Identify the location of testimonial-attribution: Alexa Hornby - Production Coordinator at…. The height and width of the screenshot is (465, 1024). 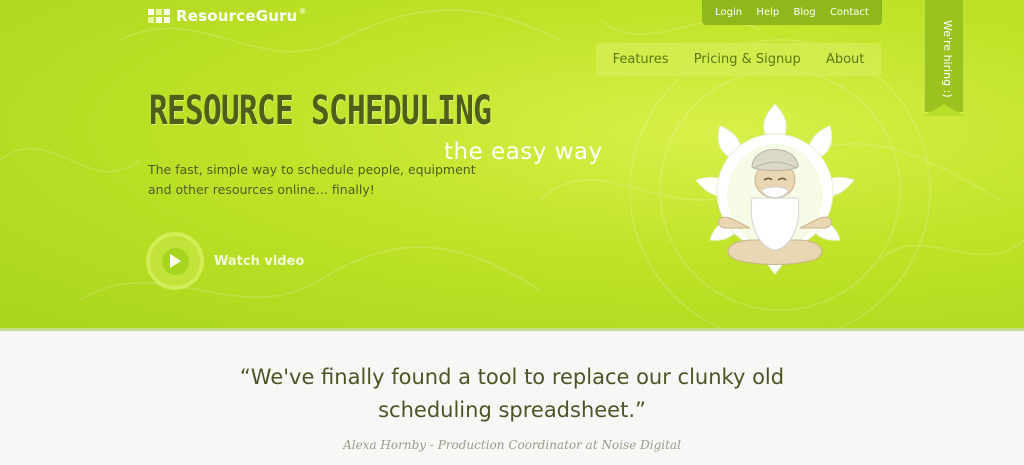
(512, 445).